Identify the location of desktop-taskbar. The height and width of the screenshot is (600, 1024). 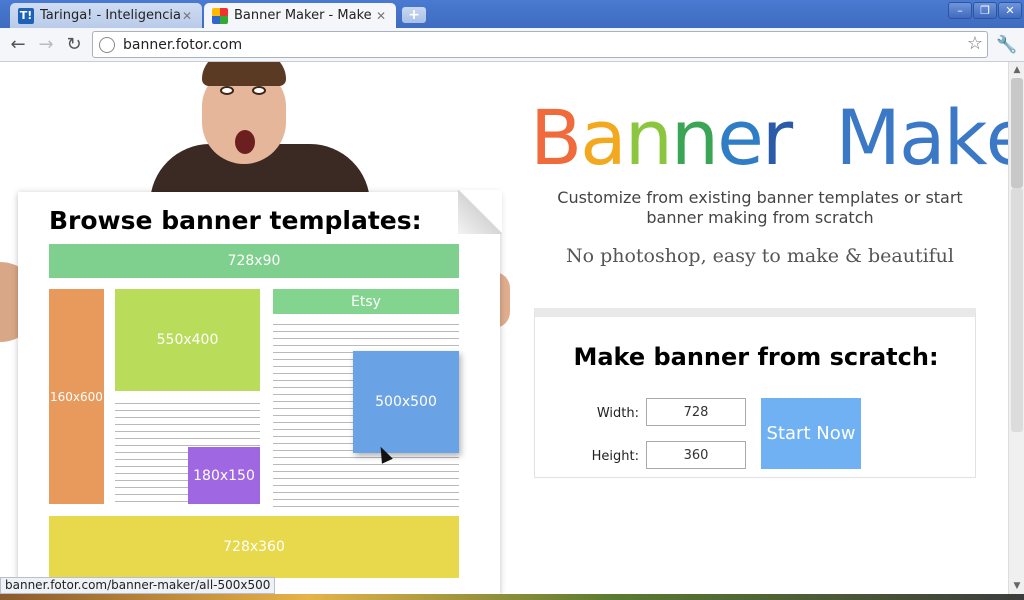
(512, 597).